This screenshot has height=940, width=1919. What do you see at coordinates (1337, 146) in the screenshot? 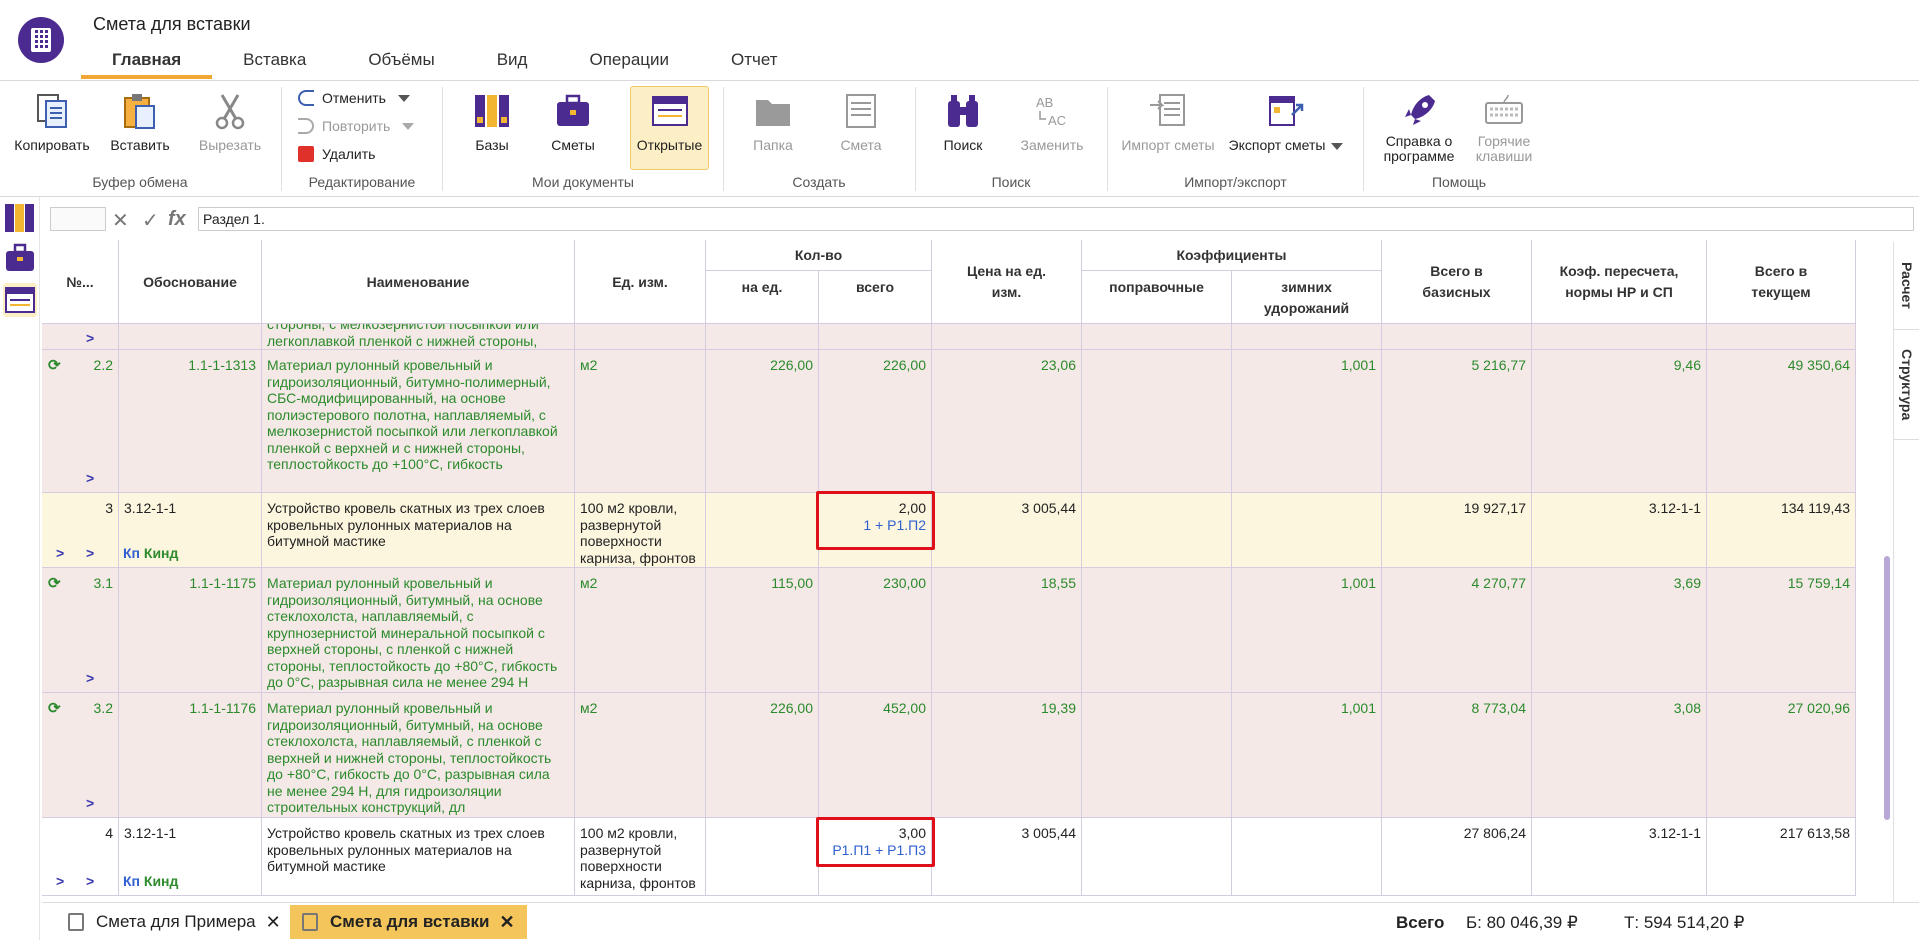
I see `export-dropdown-icon` at bounding box center [1337, 146].